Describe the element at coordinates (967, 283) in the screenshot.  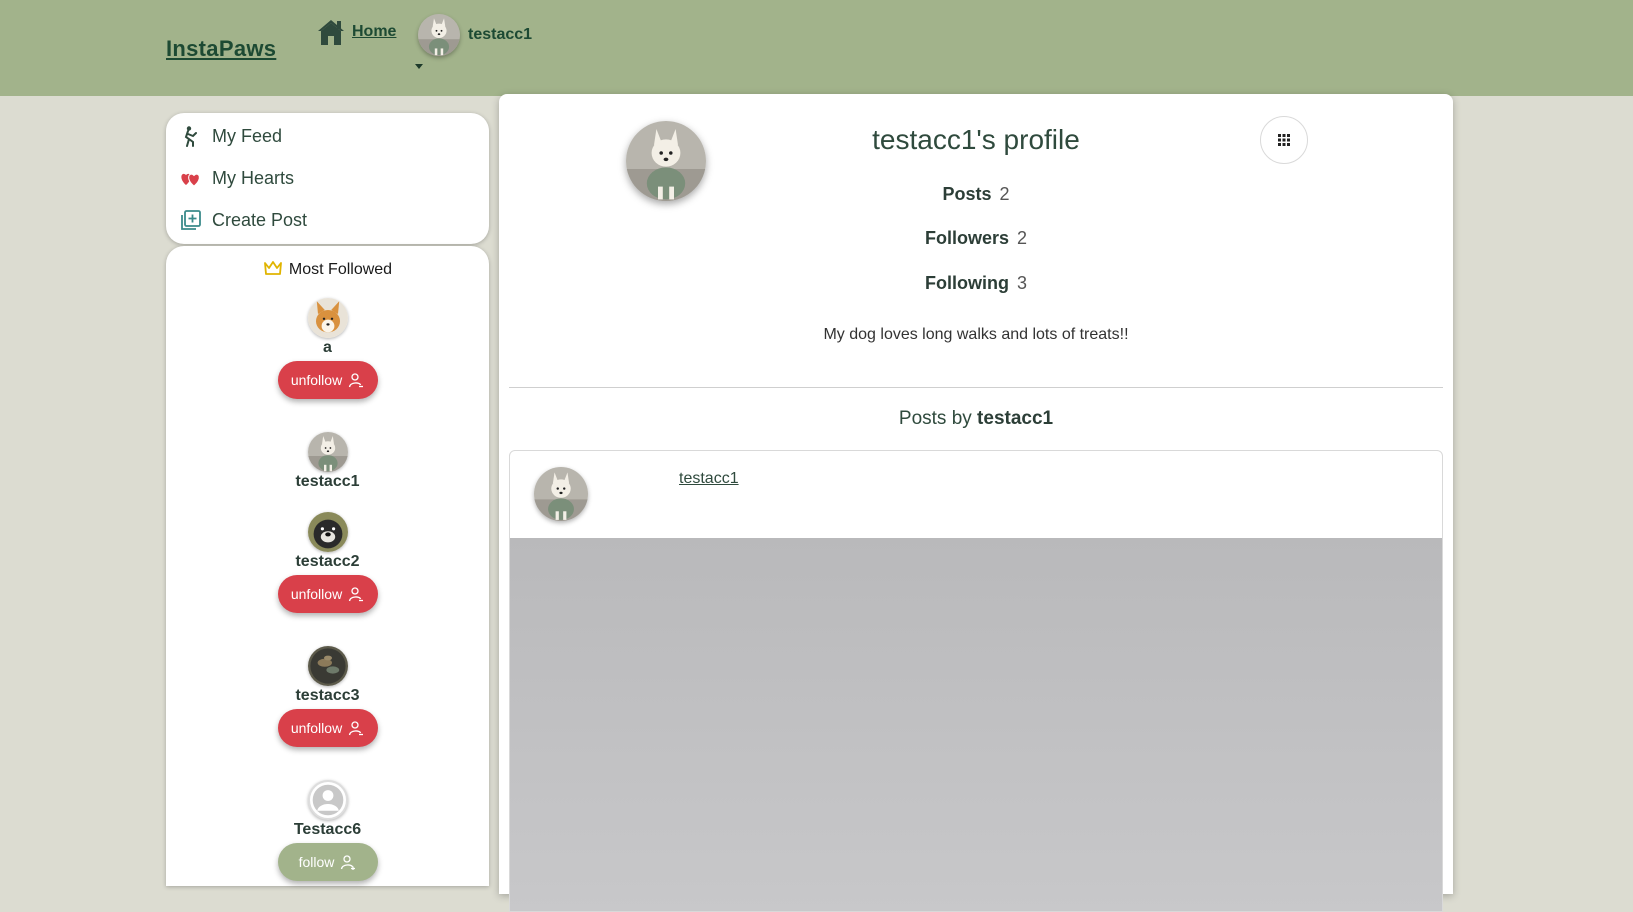
I see `stat-label: Following` at that location.